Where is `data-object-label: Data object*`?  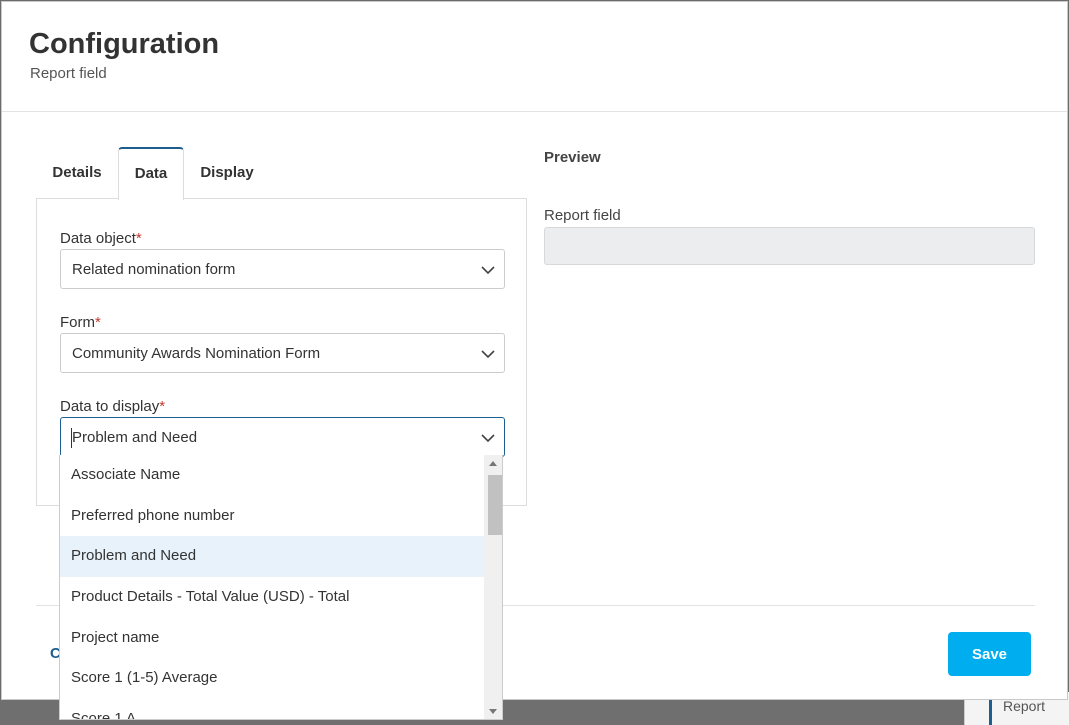 data-object-label: Data object* is located at coordinates (101, 238).